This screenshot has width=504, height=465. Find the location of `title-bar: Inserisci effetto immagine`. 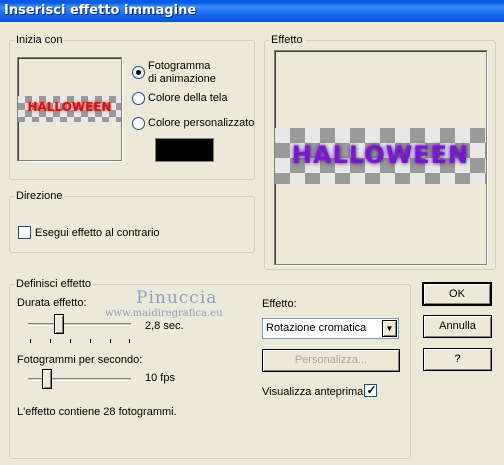

title-bar: Inserisci effetto immagine is located at coordinates (252, 11).